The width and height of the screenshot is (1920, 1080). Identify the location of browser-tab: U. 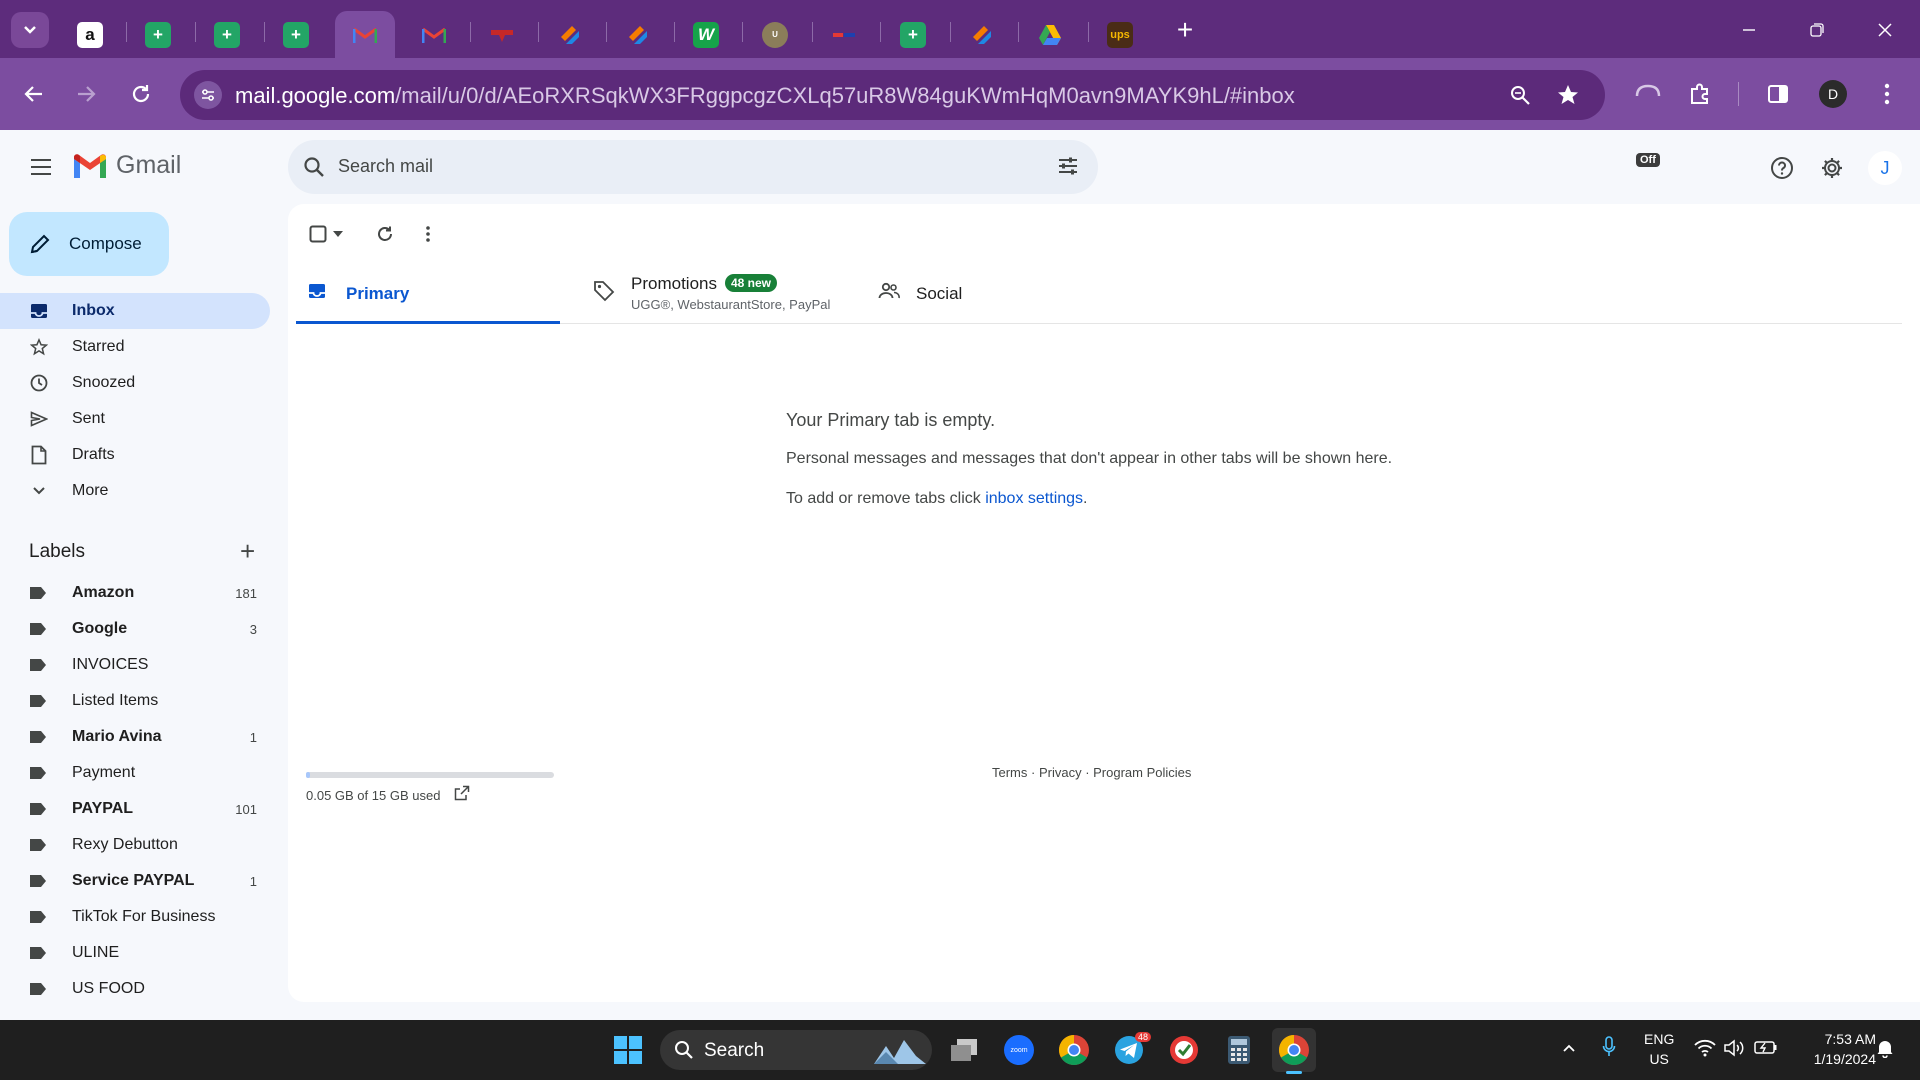
(775, 34).